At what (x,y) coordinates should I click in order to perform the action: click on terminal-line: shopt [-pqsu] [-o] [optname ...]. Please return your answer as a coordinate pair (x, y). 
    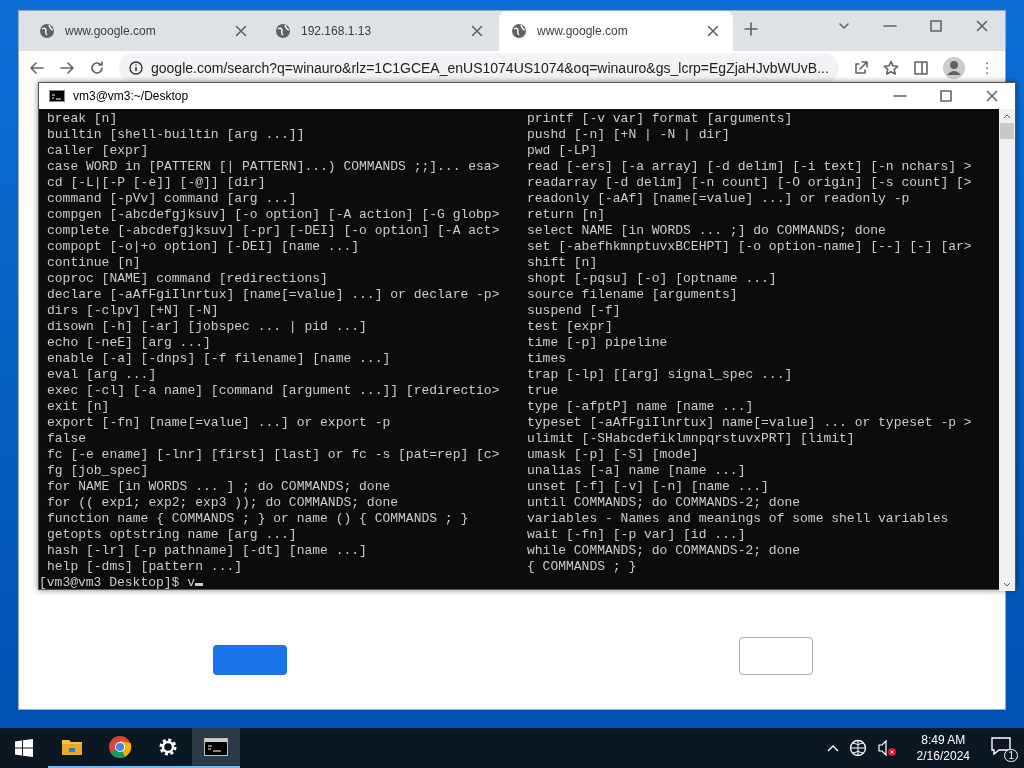
    Looking at the image, I should click on (652, 279).